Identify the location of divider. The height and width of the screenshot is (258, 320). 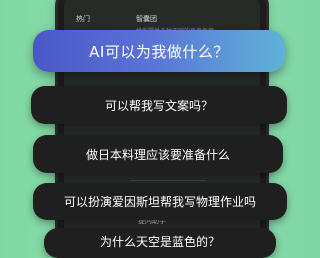
(168, 180).